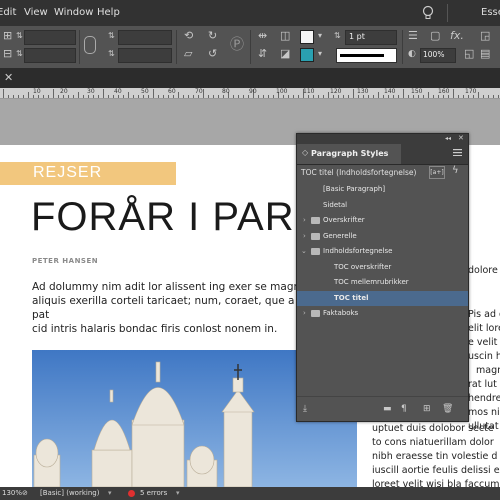  What do you see at coordinates (153, 493) in the screenshot?
I see `preflight-errors: 5 errors` at bounding box center [153, 493].